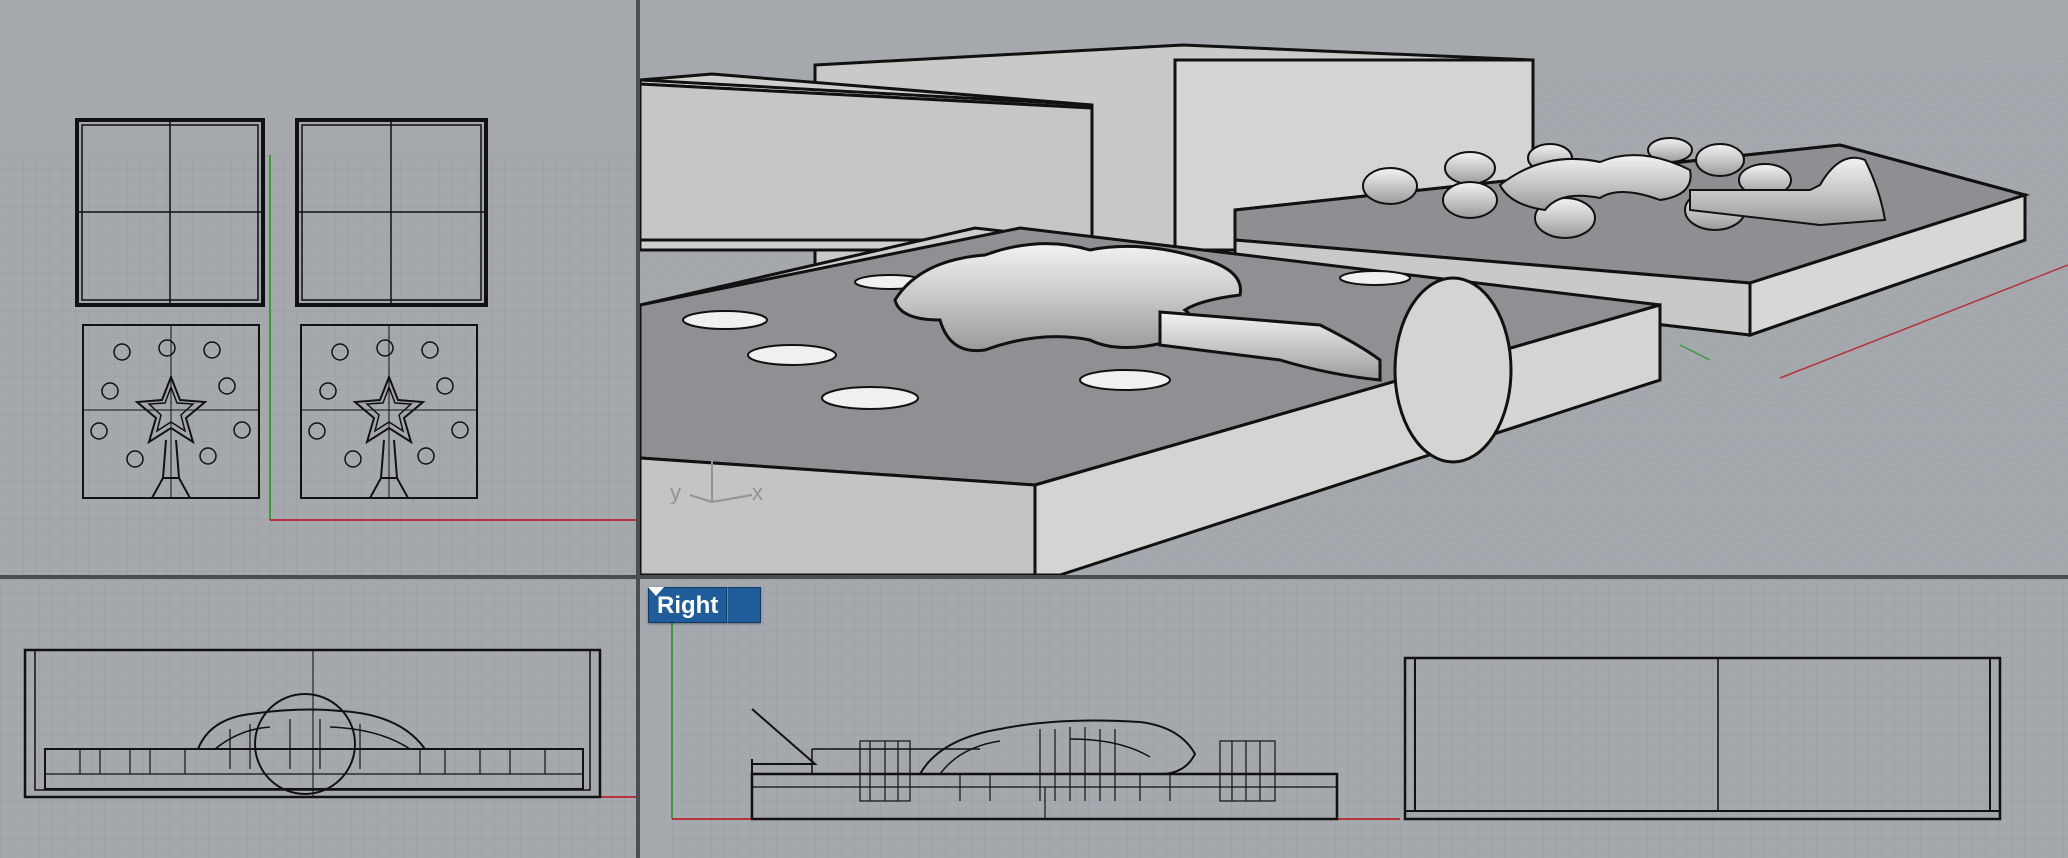 The height and width of the screenshot is (858, 2068). Describe the element at coordinates (720, 434) in the screenshot. I see `axis-label-z: z` at that location.